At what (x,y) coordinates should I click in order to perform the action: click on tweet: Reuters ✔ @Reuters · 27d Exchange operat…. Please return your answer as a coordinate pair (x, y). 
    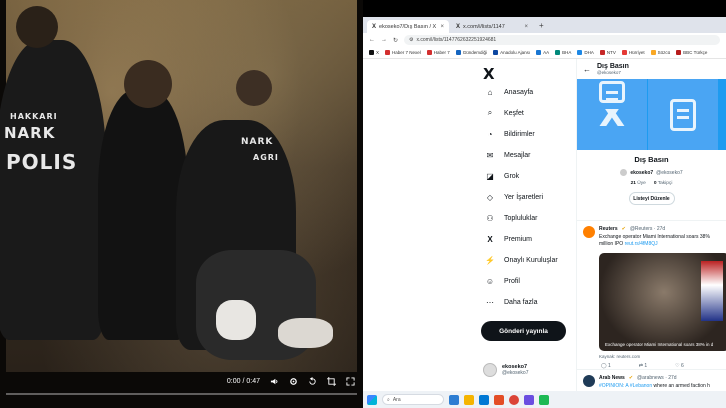
    Looking at the image, I should click on (651, 297).